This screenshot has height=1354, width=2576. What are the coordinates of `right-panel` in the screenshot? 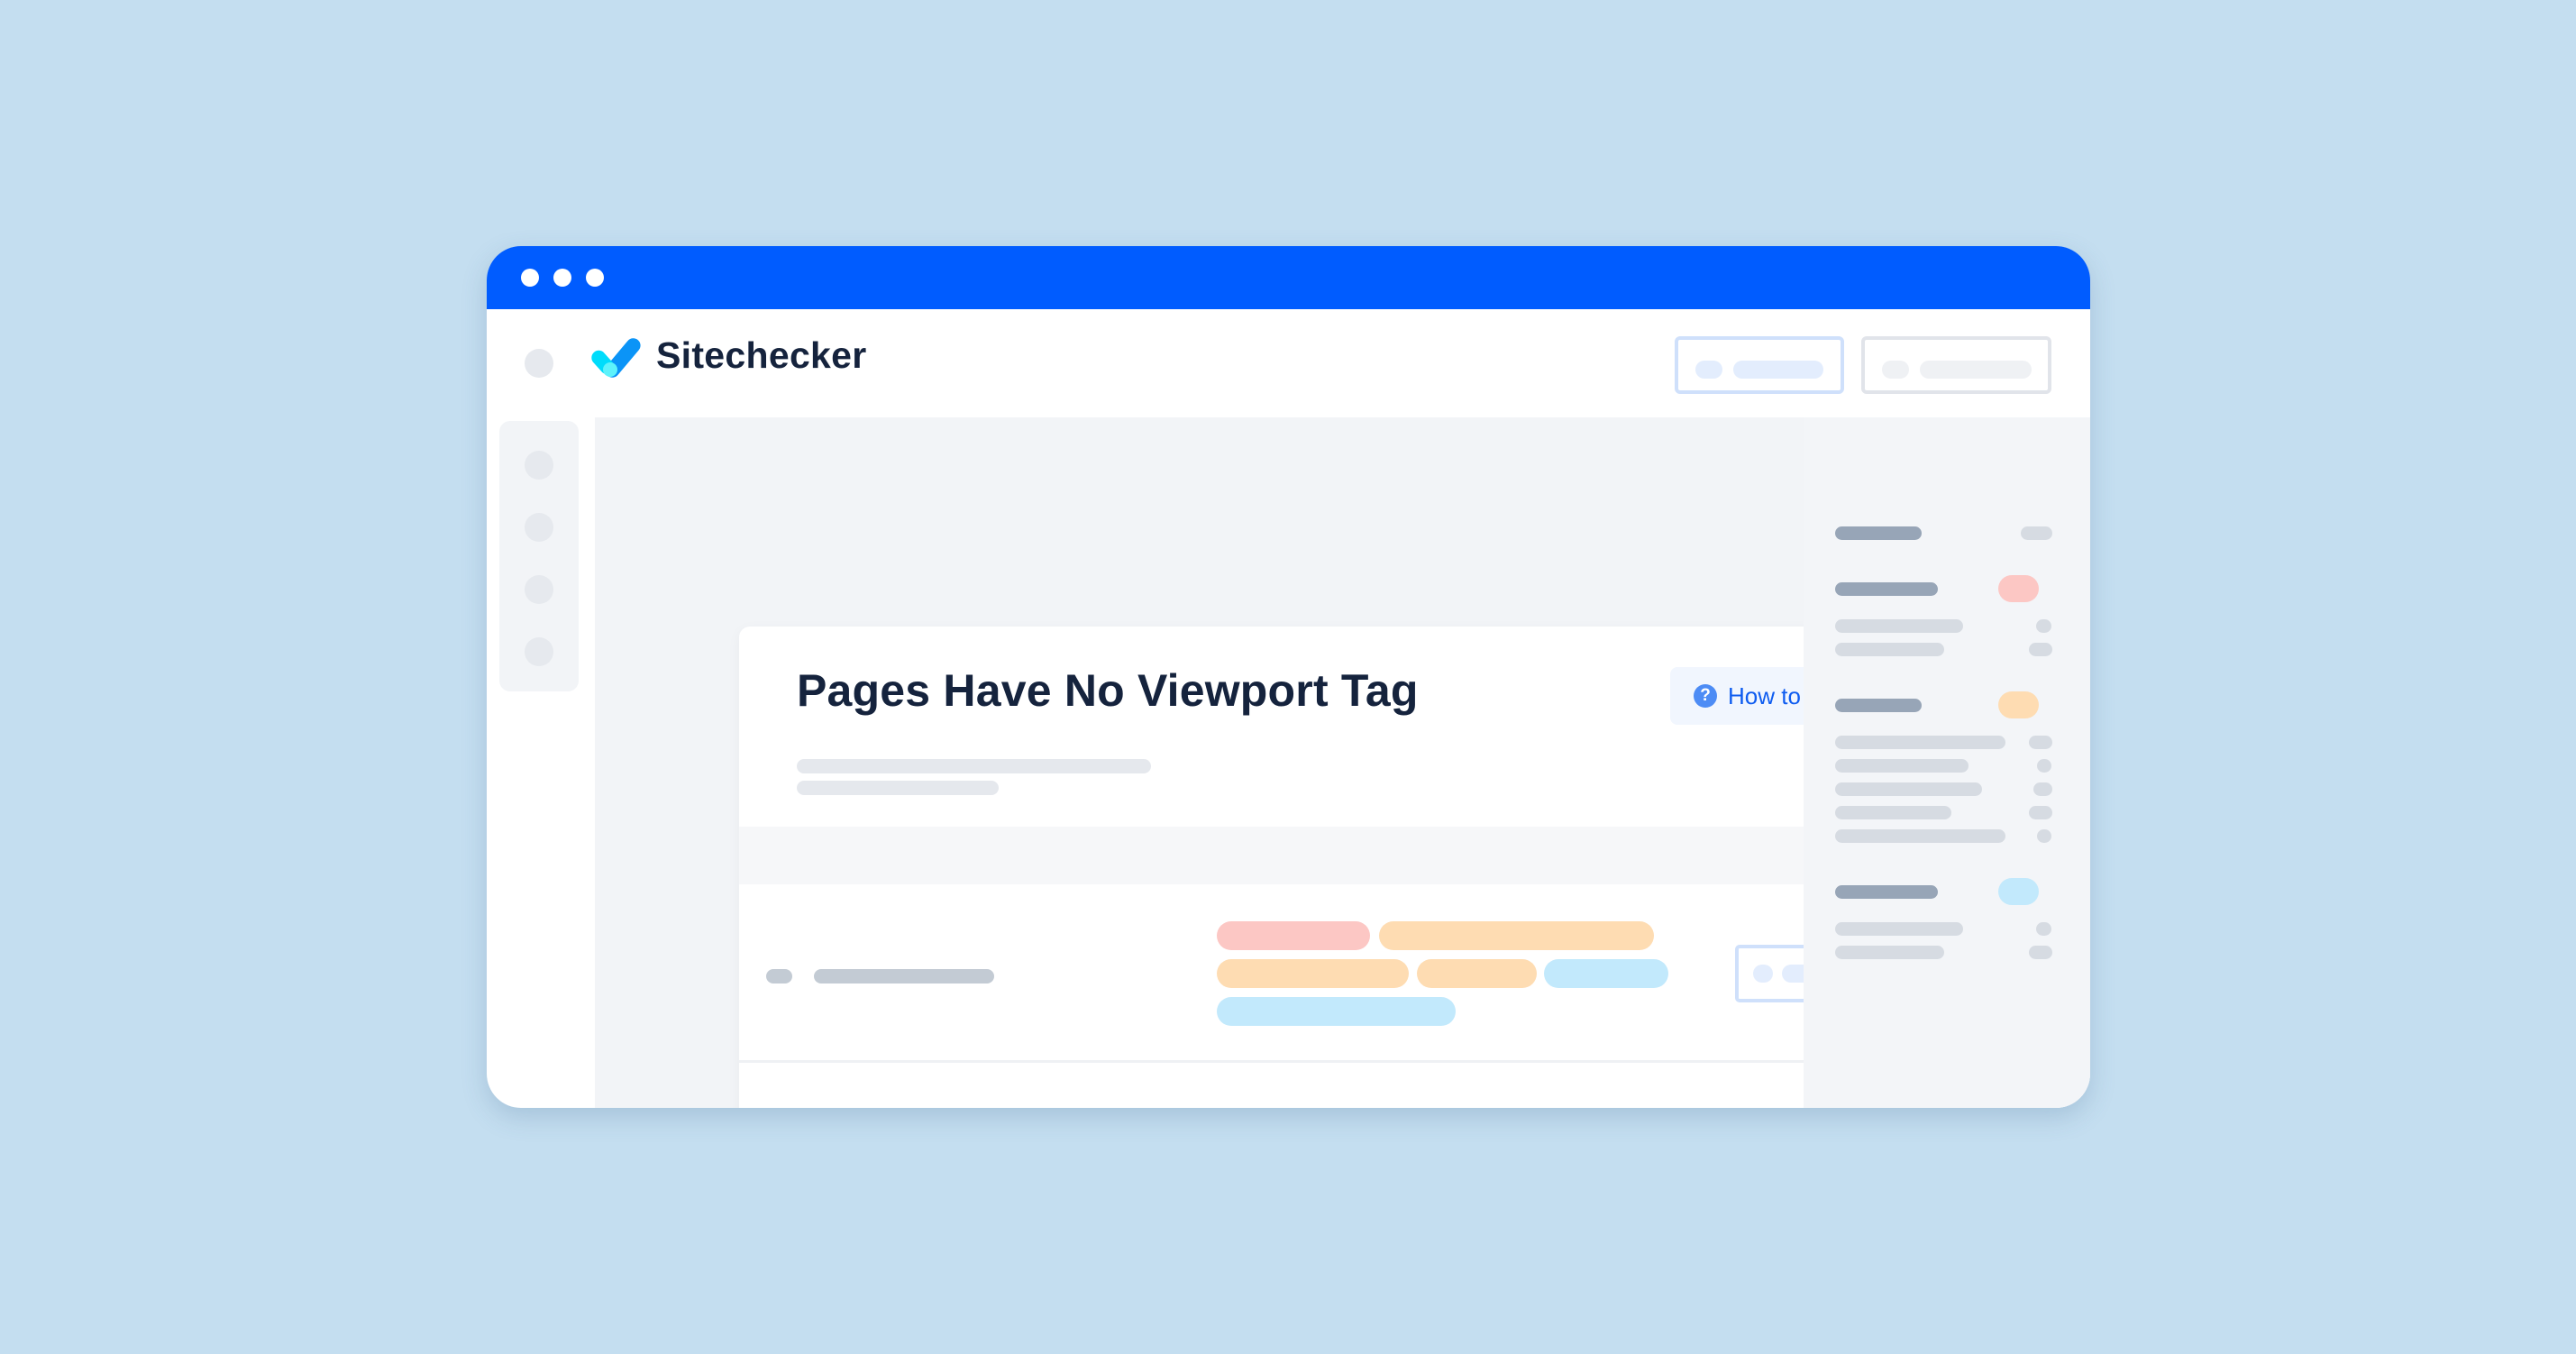 It's located at (1947, 762).